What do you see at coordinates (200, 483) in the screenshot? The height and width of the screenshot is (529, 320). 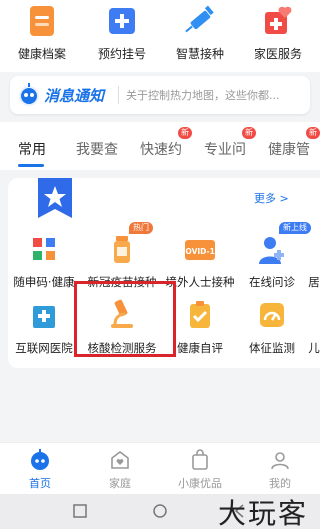 I see `nav-label: 小康优品` at bounding box center [200, 483].